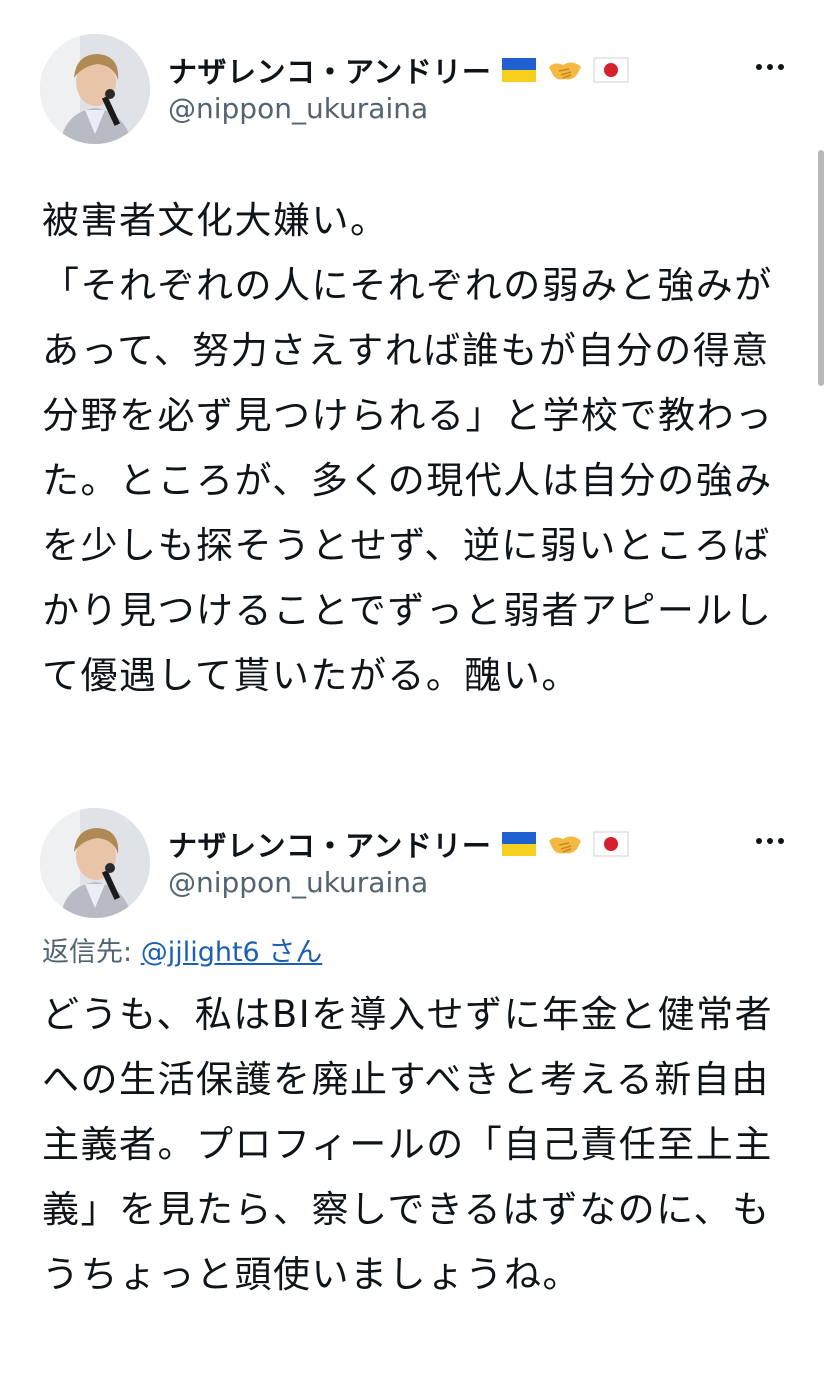  Describe the element at coordinates (91, 952) in the screenshot. I see `reply-to-prefix: 返信先:` at that location.